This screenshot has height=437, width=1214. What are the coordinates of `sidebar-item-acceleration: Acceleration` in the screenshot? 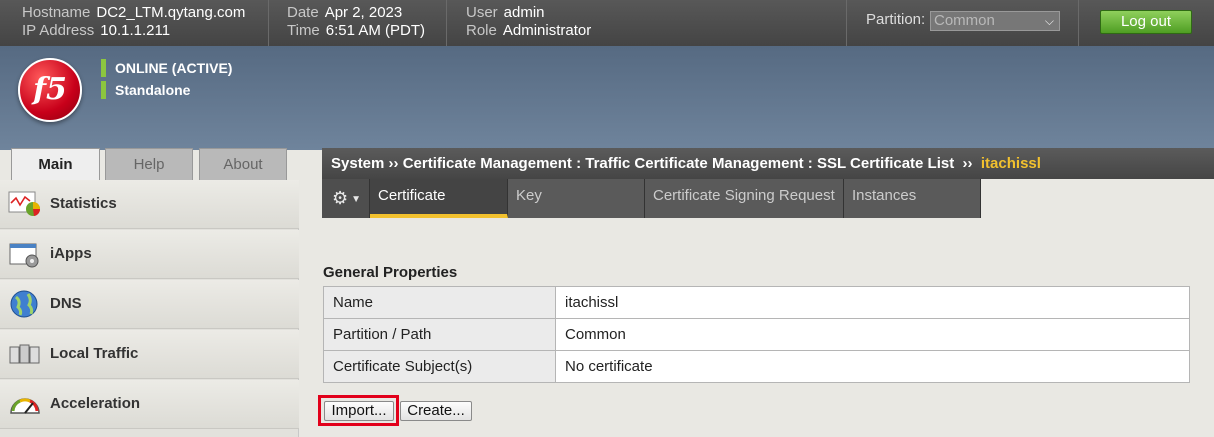 It's located at (149, 404).